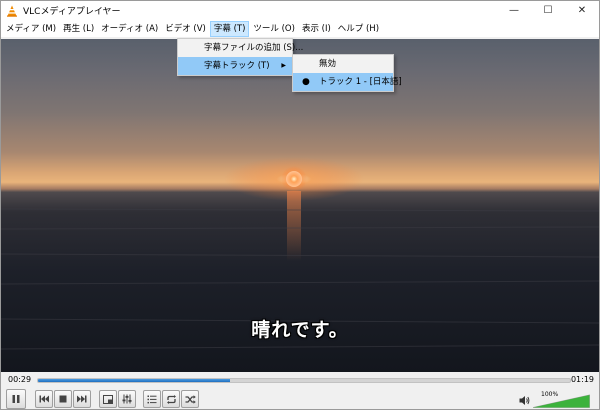 The height and width of the screenshot is (410, 600). I want to click on pause-button, so click(16, 399).